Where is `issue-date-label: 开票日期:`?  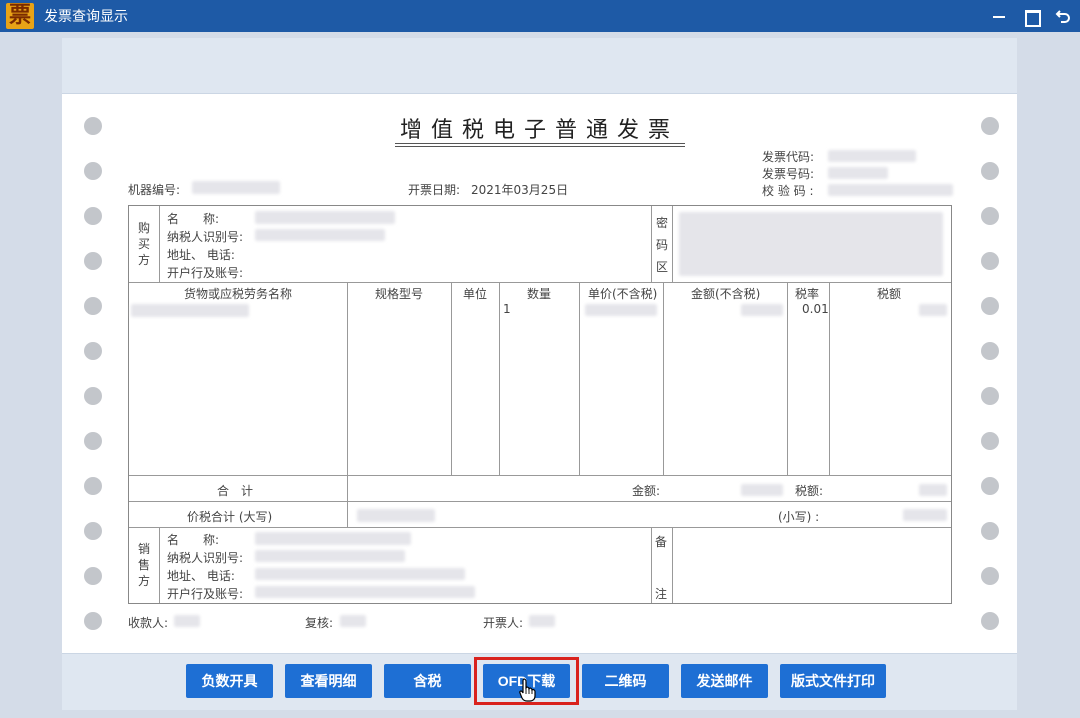 issue-date-label: 开票日期: is located at coordinates (434, 189).